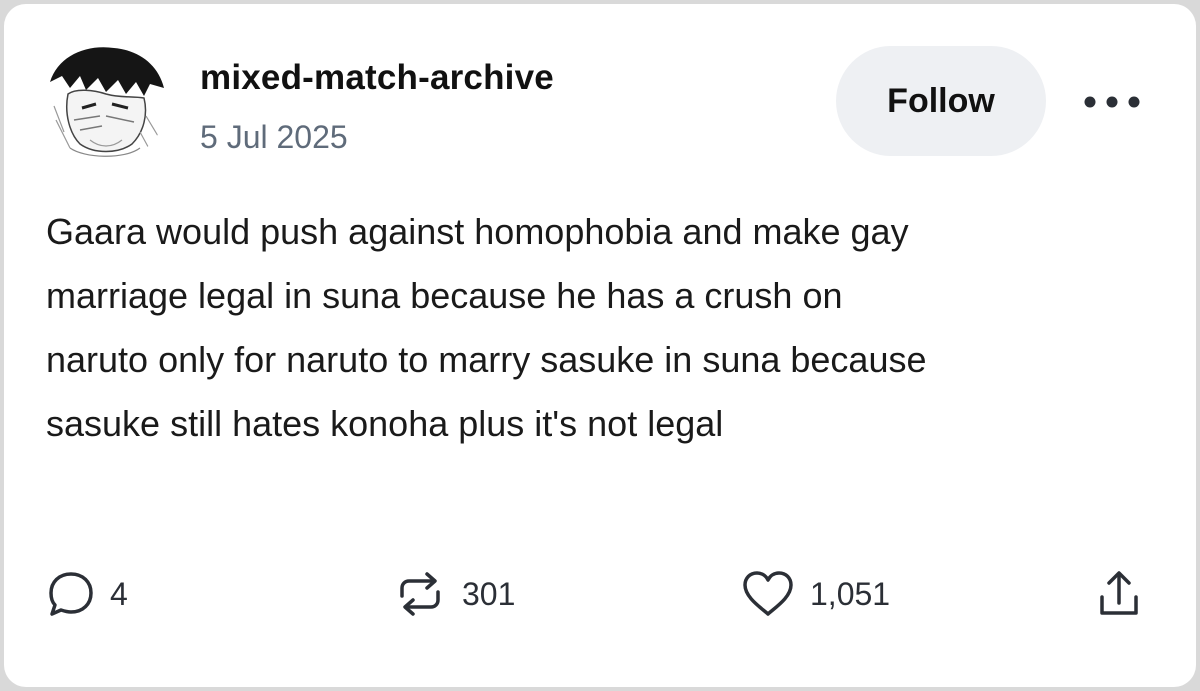  I want to click on share-button, so click(1119, 594).